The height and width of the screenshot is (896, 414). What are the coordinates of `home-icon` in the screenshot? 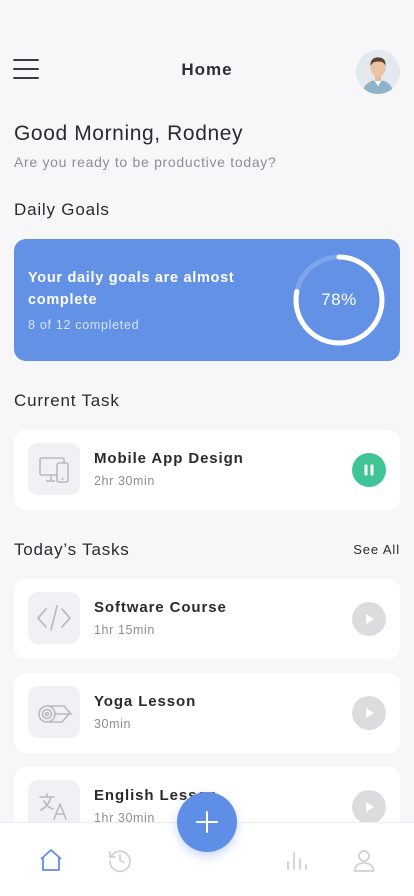 It's located at (51, 860).